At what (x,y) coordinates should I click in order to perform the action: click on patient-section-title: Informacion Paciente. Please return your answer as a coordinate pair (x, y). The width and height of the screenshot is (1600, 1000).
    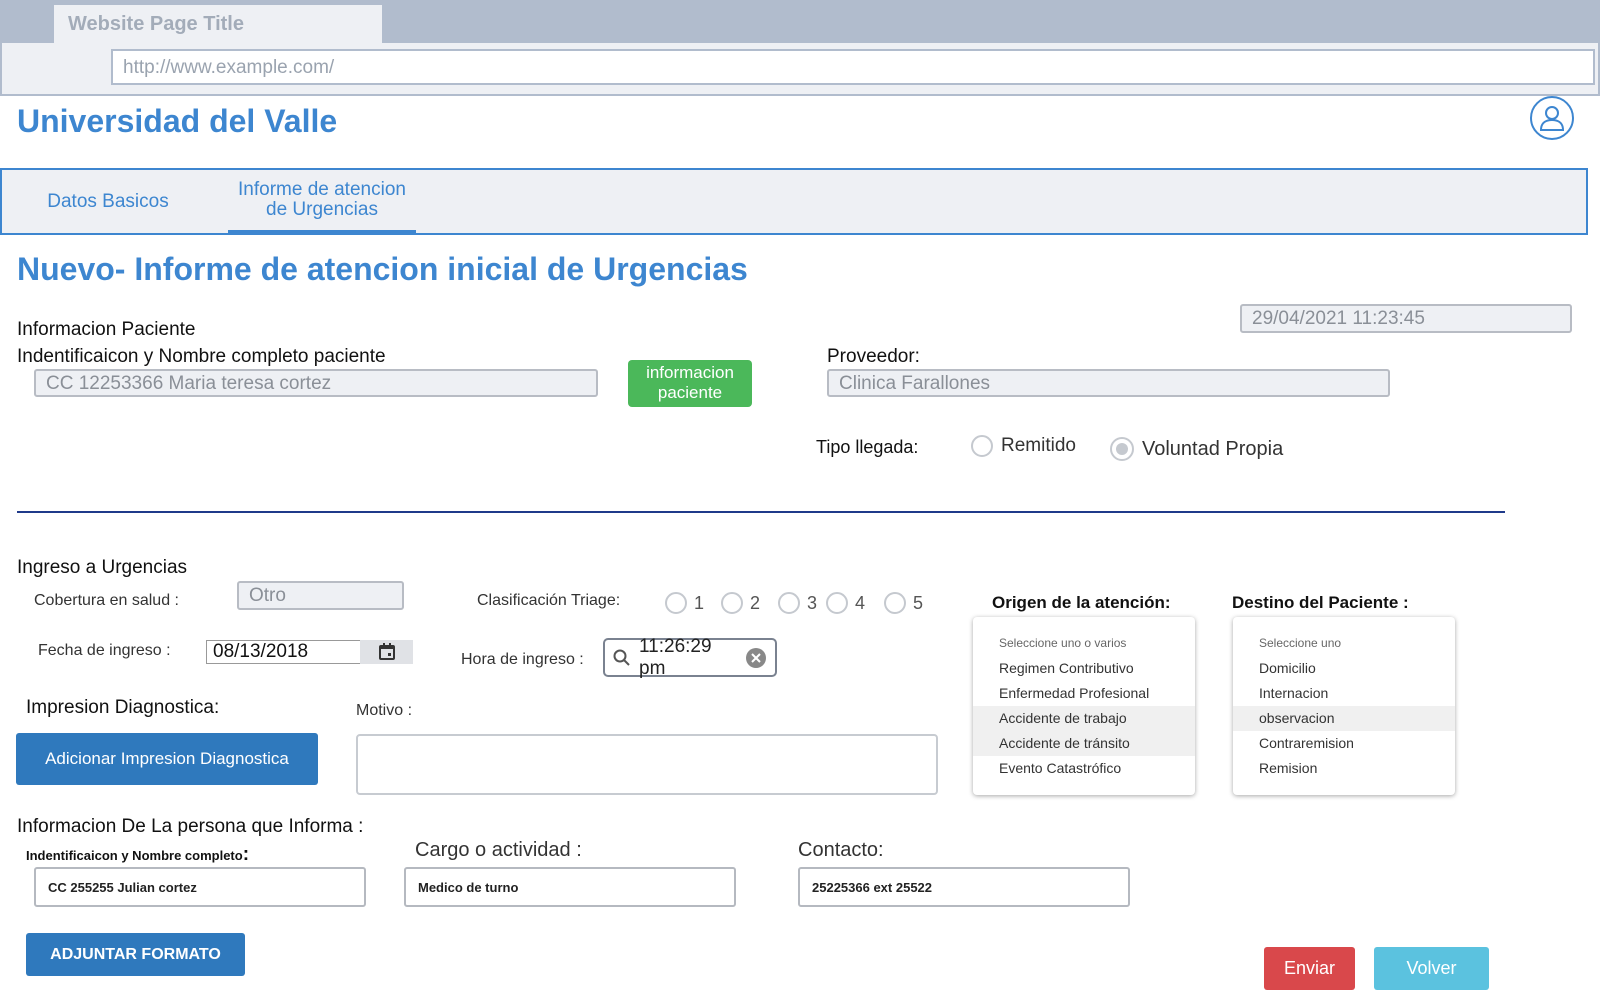
    Looking at the image, I should click on (106, 329).